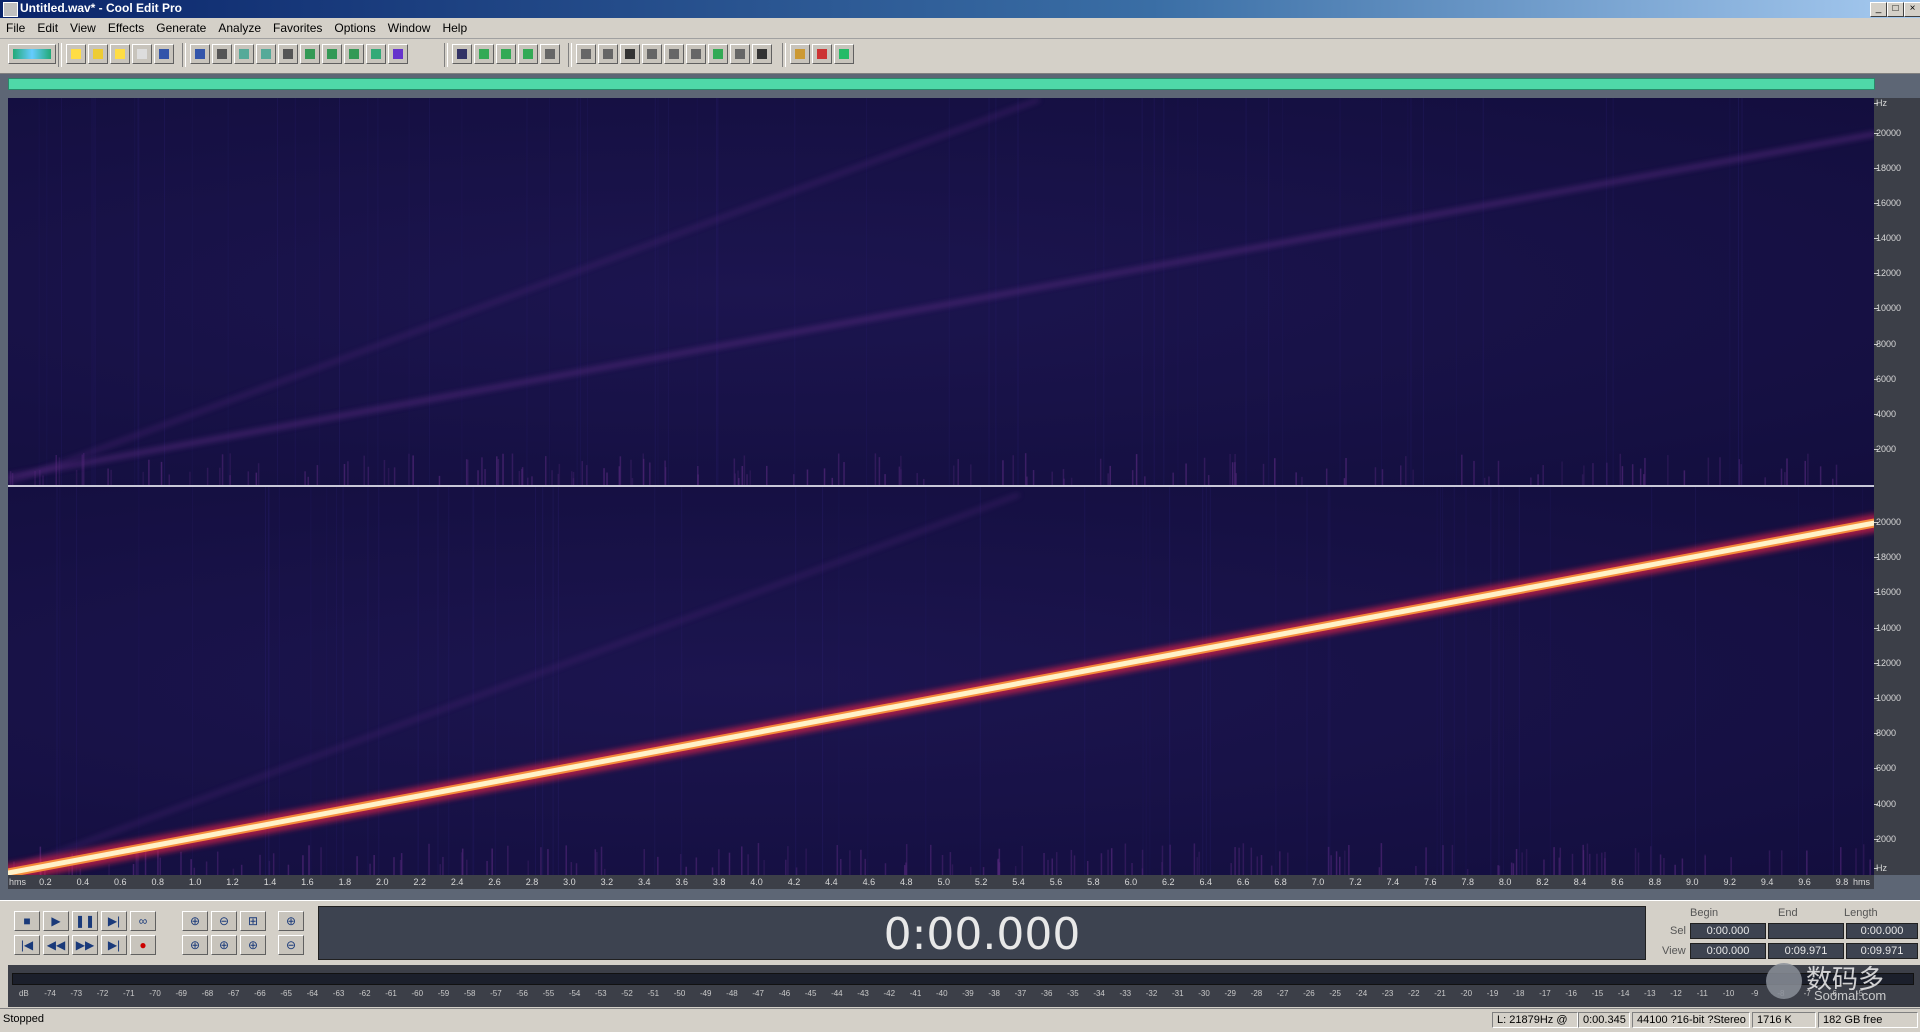  I want to click on menu-edit: Edit, so click(47, 28).